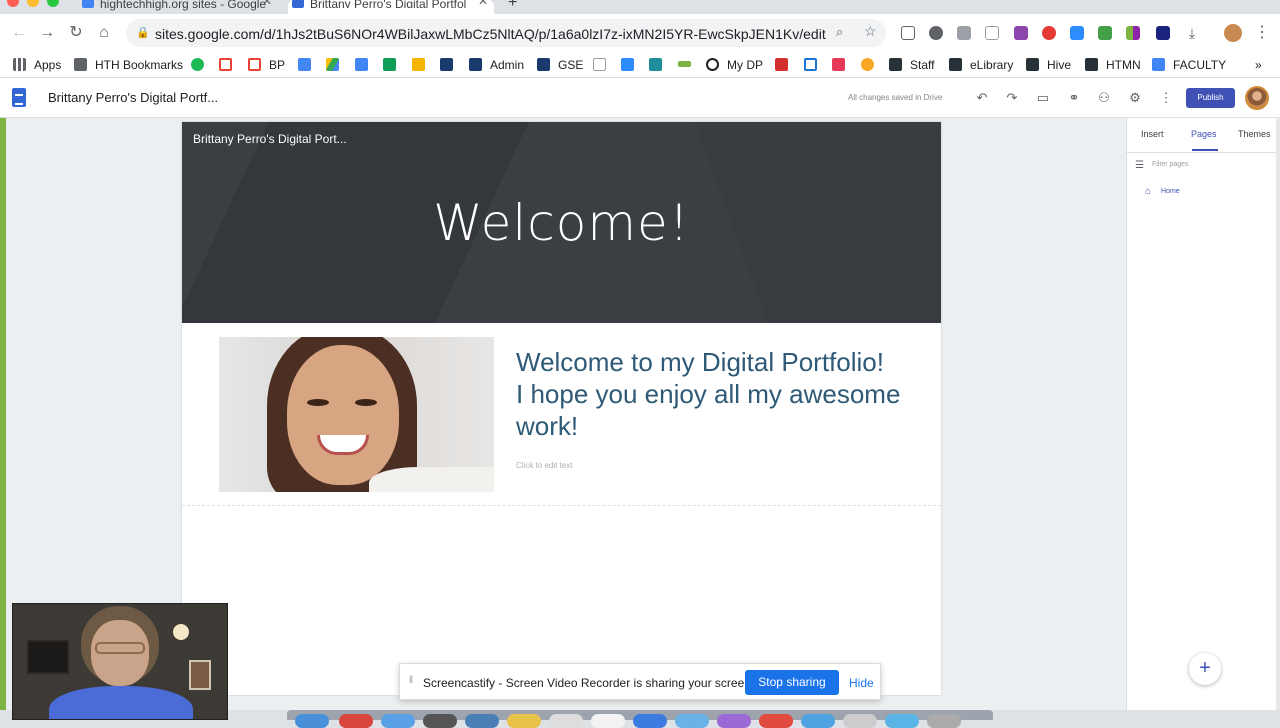 Image resolution: width=1280 pixels, height=728 pixels. I want to click on bookmark-red, so click(785, 65).